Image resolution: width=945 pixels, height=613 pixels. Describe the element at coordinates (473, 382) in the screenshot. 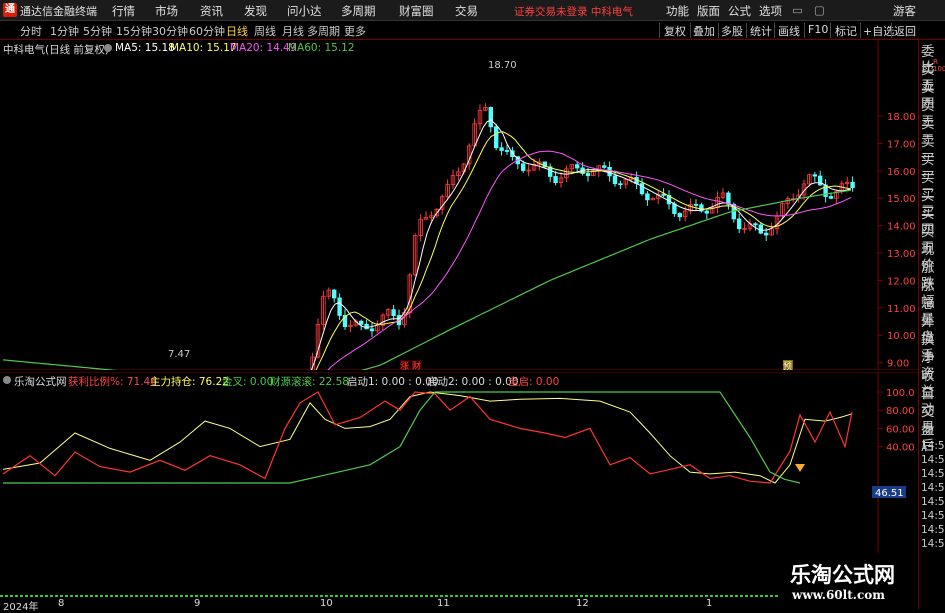

I see `qd2-label: 启动2: 0.00 : 0.00` at that location.